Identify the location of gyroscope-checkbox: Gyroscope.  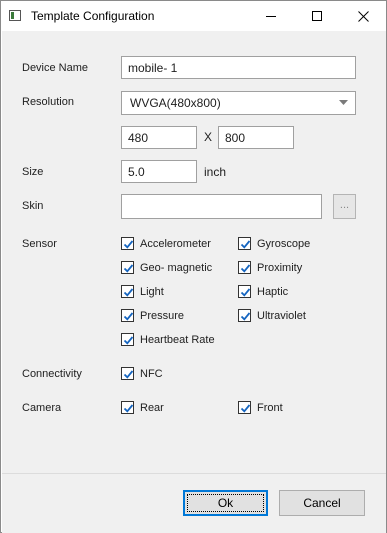
(274, 243).